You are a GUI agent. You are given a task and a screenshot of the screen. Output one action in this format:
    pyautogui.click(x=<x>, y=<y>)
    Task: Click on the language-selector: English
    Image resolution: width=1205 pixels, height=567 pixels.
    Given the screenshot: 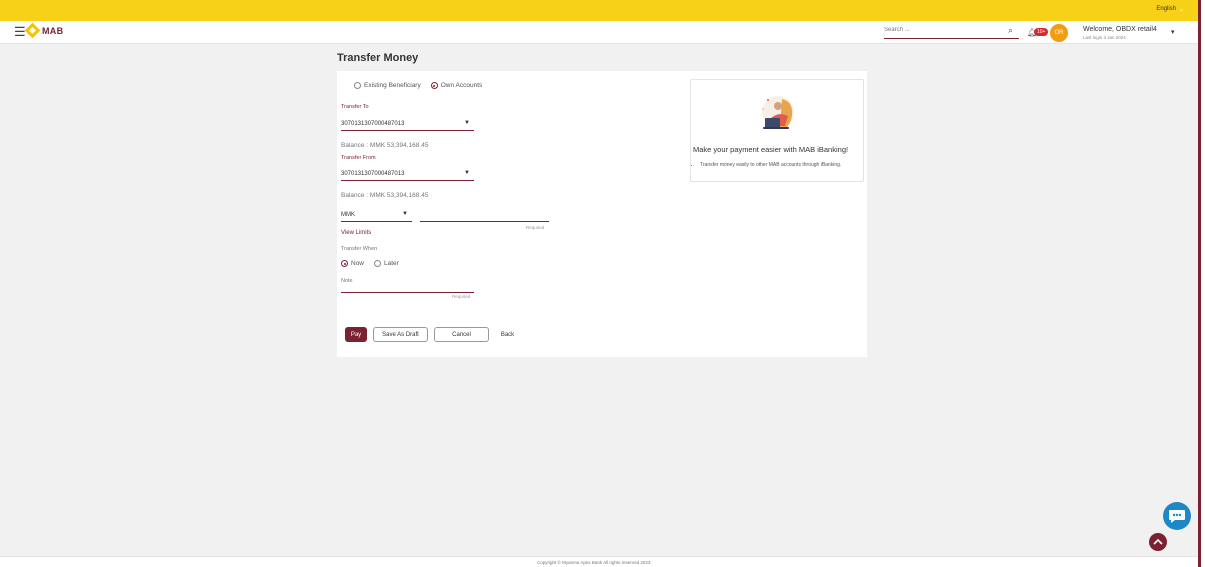 What is the action you would take?
    pyautogui.click(x=1166, y=9)
    